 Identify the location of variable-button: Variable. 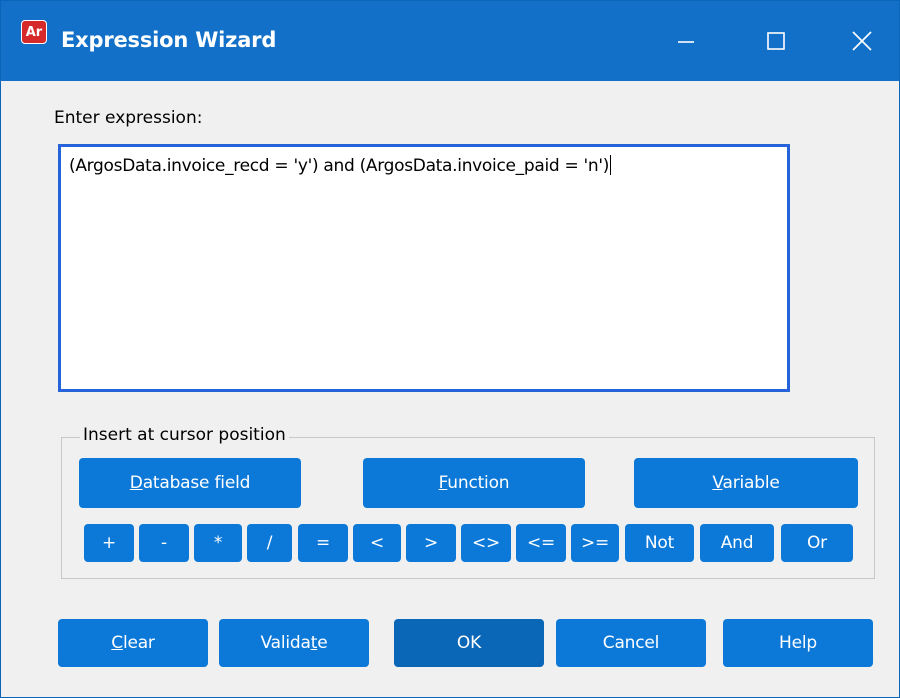
(746, 483).